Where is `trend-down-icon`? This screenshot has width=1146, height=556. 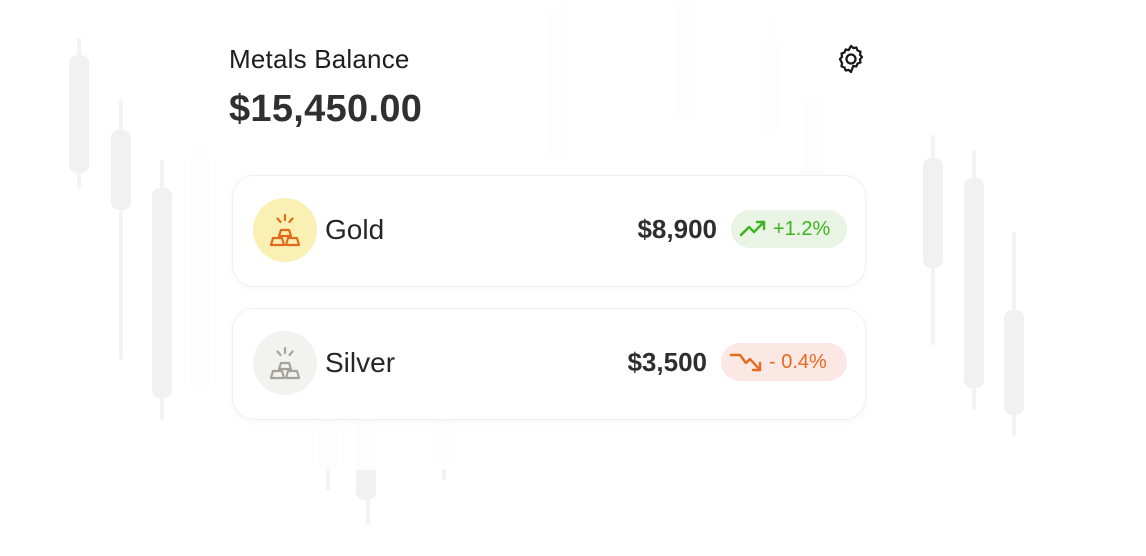 trend-down-icon is located at coordinates (745, 362).